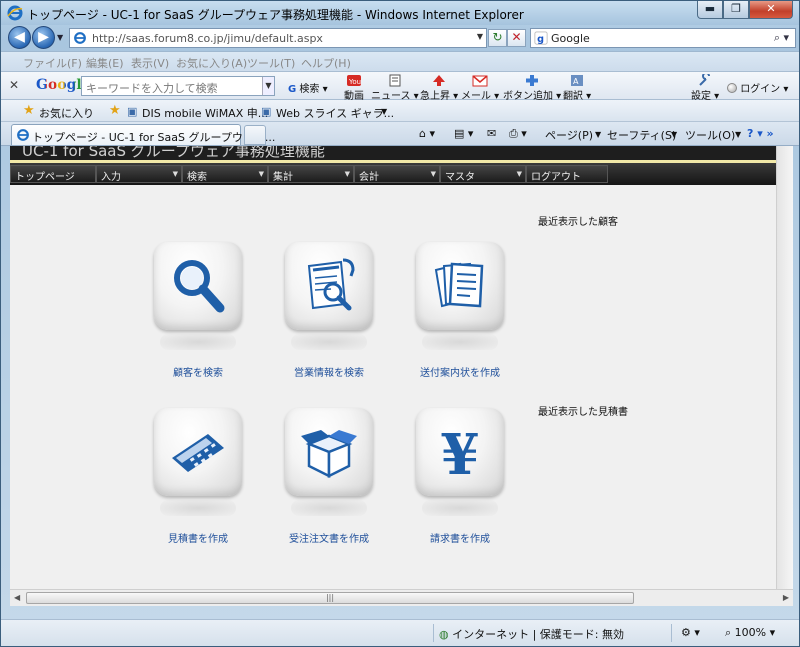 This screenshot has width=800, height=647. I want to click on add-favorites-icon: ★, so click(115, 110).